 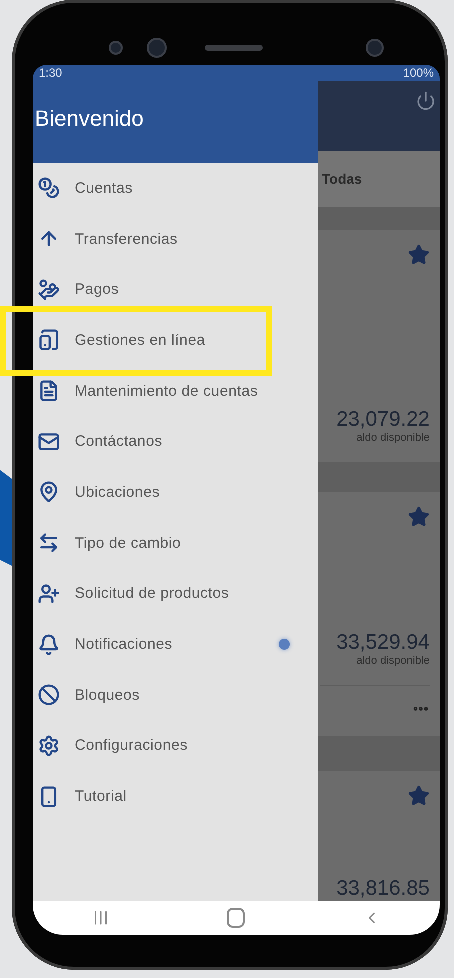 What do you see at coordinates (175, 543) in the screenshot?
I see `menu-item: Tipo de cambio` at bounding box center [175, 543].